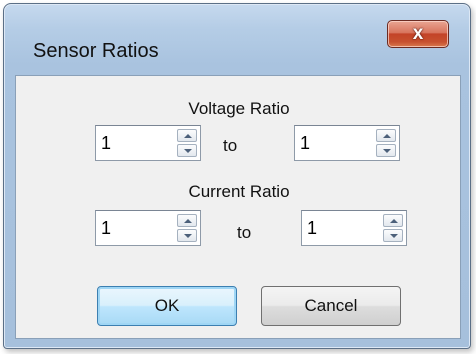  Describe the element at coordinates (167, 306) in the screenshot. I see `ok-button: OK` at that location.